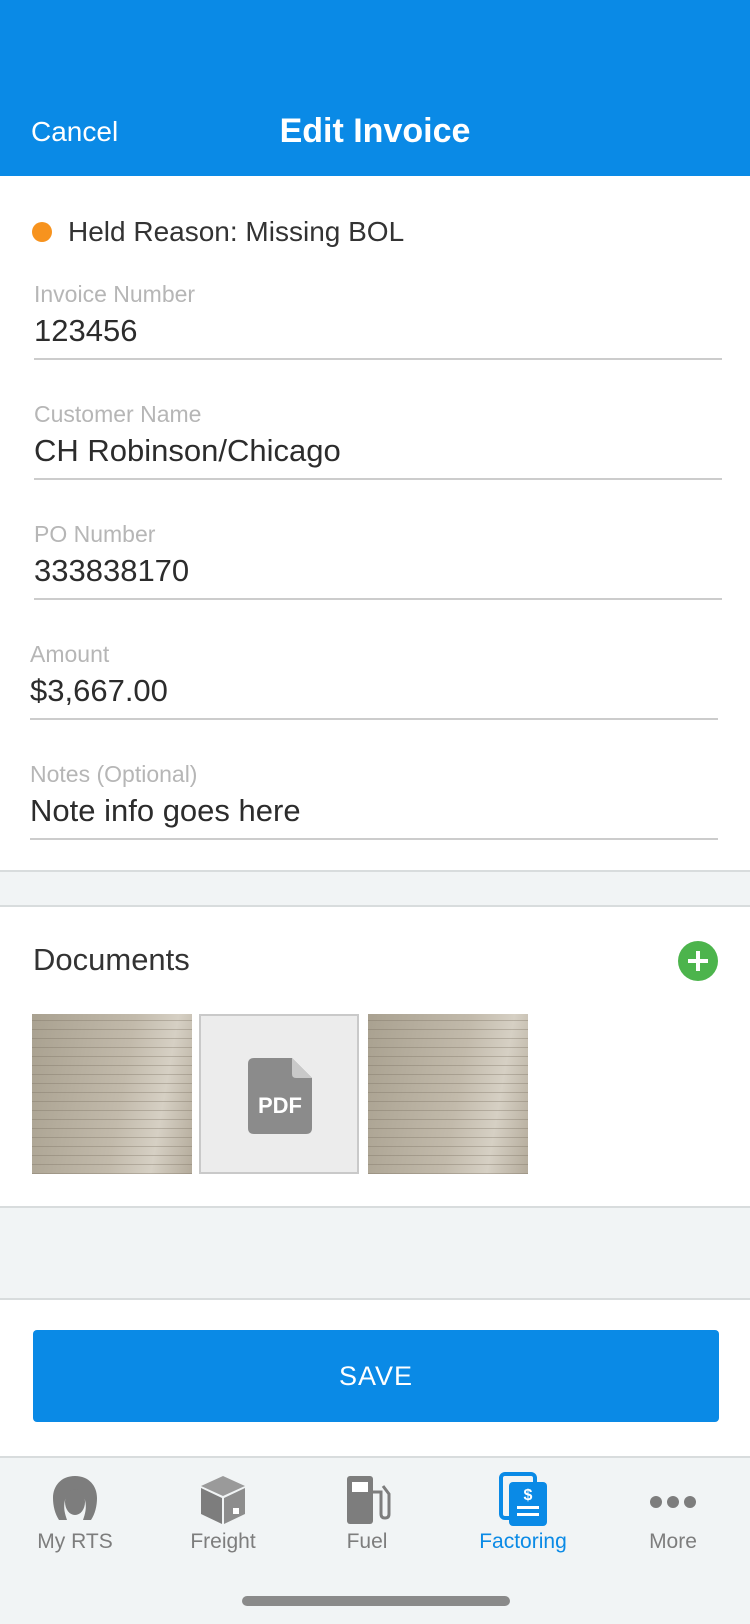 This screenshot has height=1624, width=750. I want to click on nav-header: Cancel Edit Invoice, so click(375, 88).